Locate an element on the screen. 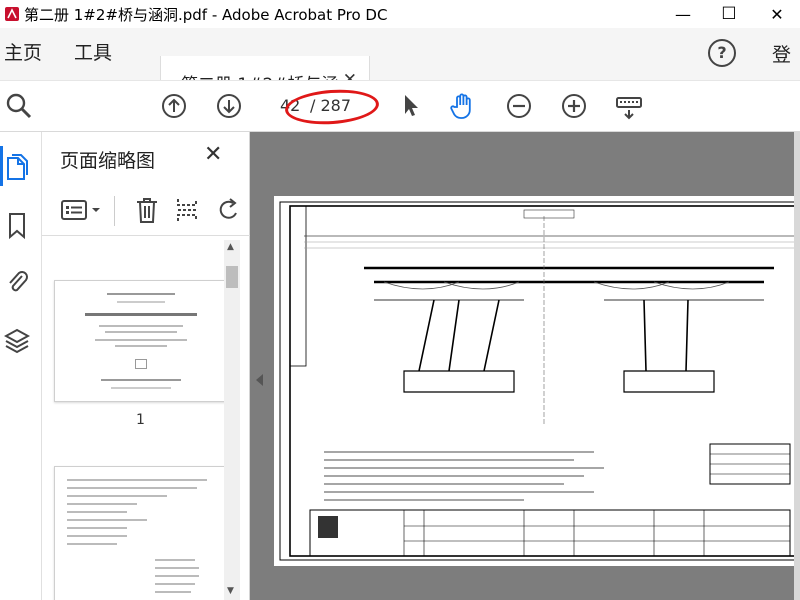 The image size is (800, 600). help-button: ? is located at coordinates (722, 53).